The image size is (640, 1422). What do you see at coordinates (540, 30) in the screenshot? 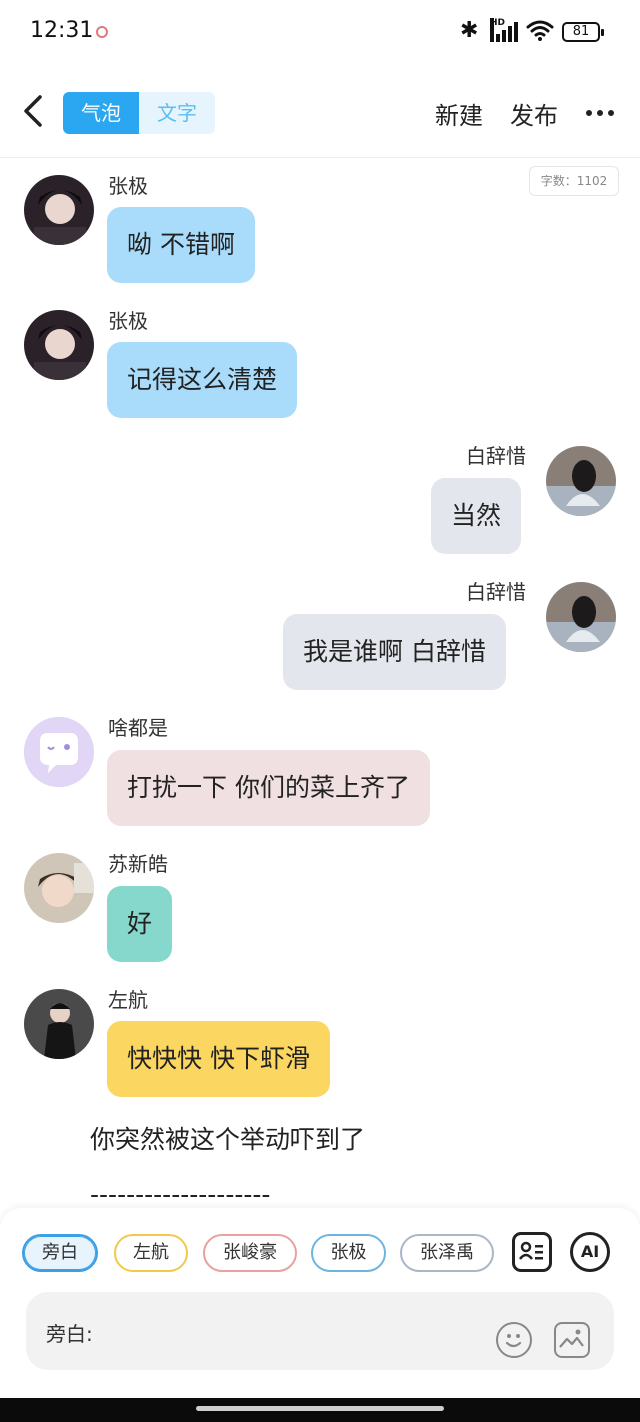
I see `wifi-icon` at bounding box center [540, 30].